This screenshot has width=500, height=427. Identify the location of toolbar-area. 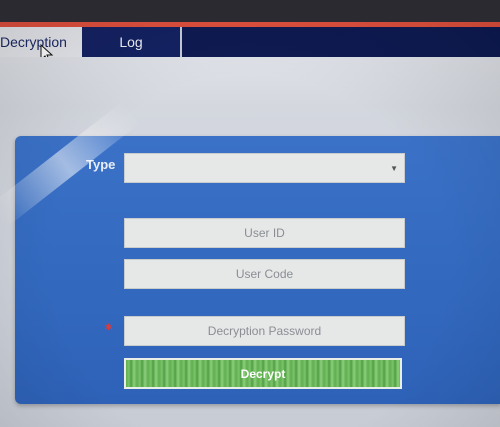
(250, 82).